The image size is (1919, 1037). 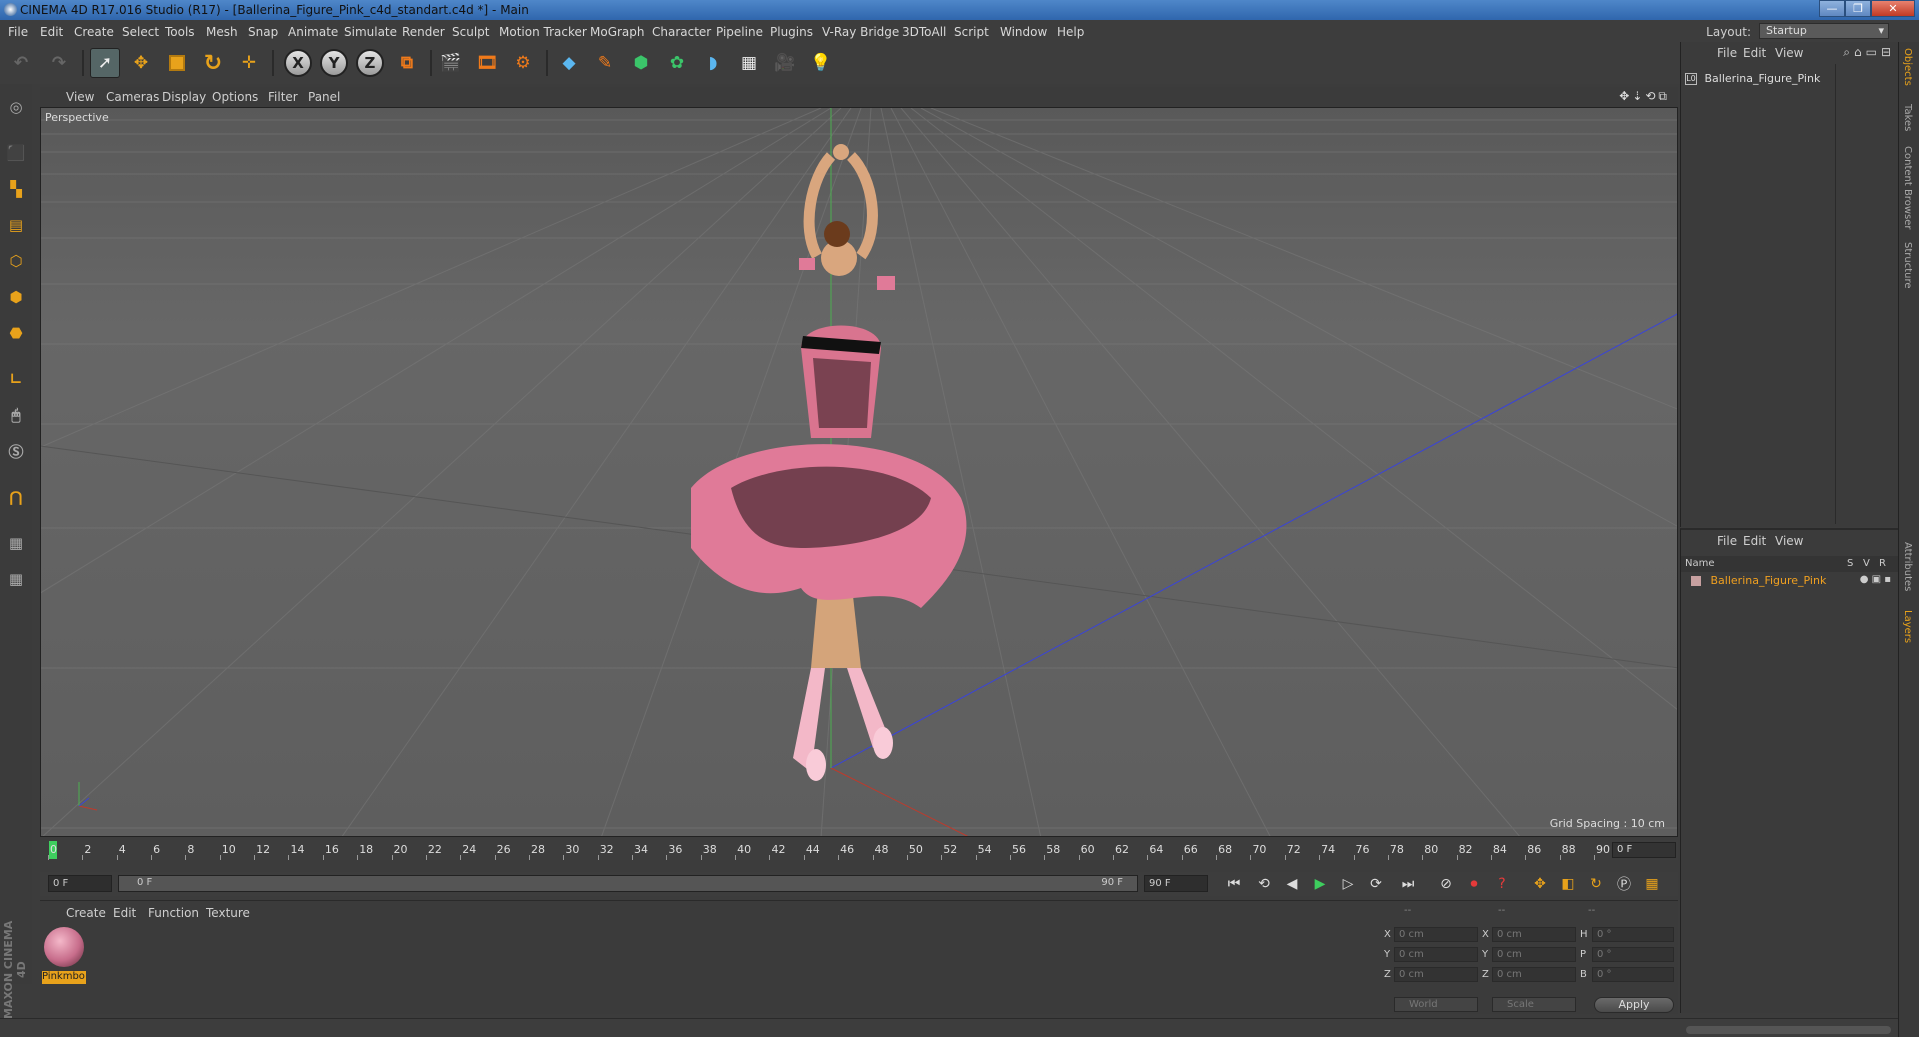 I want to click on end-frame-field: 90 F, so click(x=1176, y=883).